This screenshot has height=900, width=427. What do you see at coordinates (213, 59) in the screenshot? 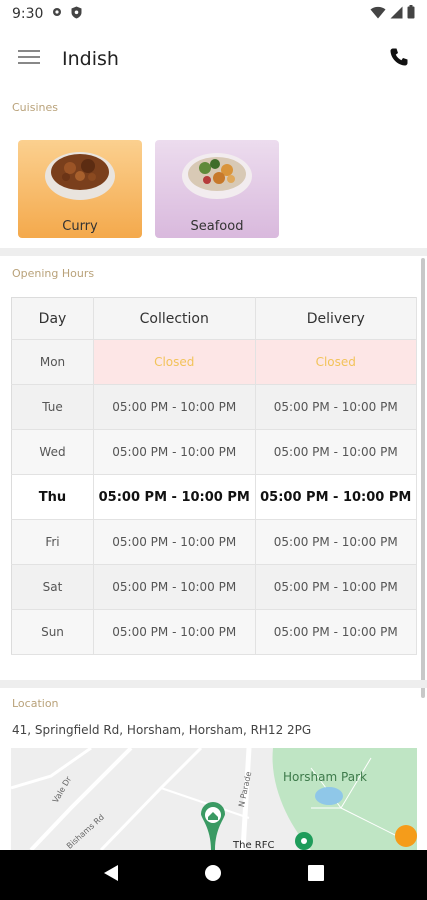
I see `app-bar: Indish` at bounding box center [213, 59].